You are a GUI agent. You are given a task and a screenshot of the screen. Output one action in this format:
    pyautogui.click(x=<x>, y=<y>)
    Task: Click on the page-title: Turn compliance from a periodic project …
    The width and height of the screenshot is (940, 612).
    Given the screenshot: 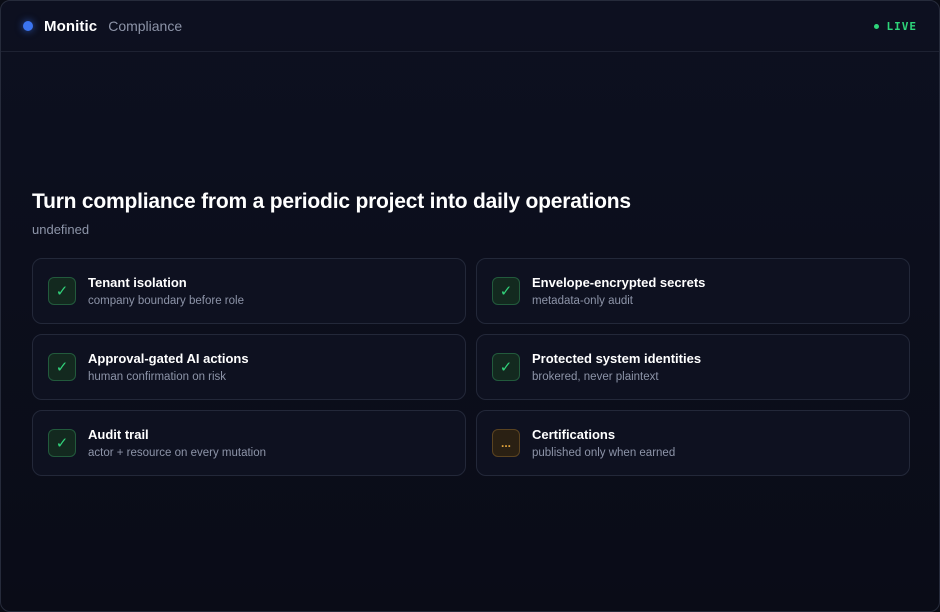 What is the action you would take?
    pyautogui.click(x=331, y=201)
    